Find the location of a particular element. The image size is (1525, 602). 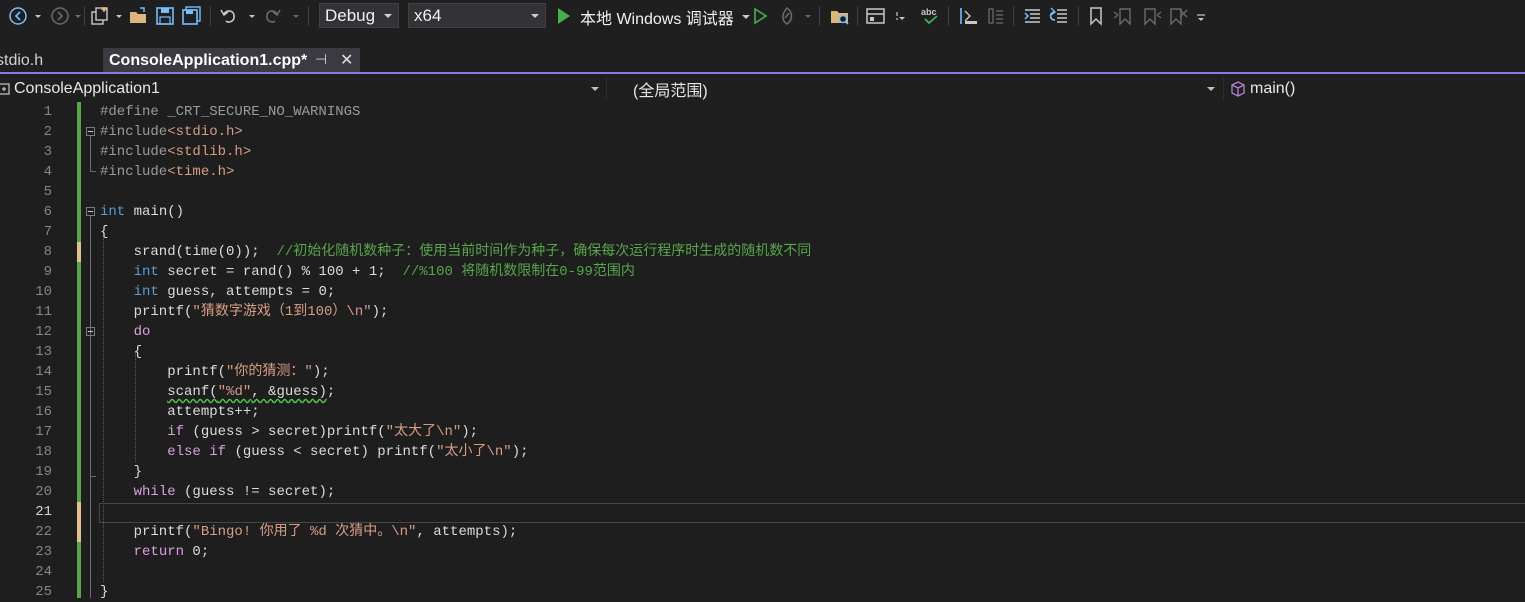

code-line: #define _CRT_SECURE_NO_WARNINGS is located at coordinates (230, 112).